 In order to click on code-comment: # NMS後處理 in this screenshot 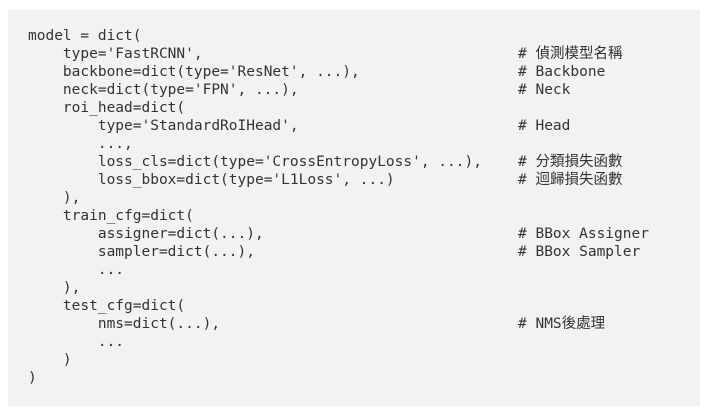, I will do `click(562, 324)`.